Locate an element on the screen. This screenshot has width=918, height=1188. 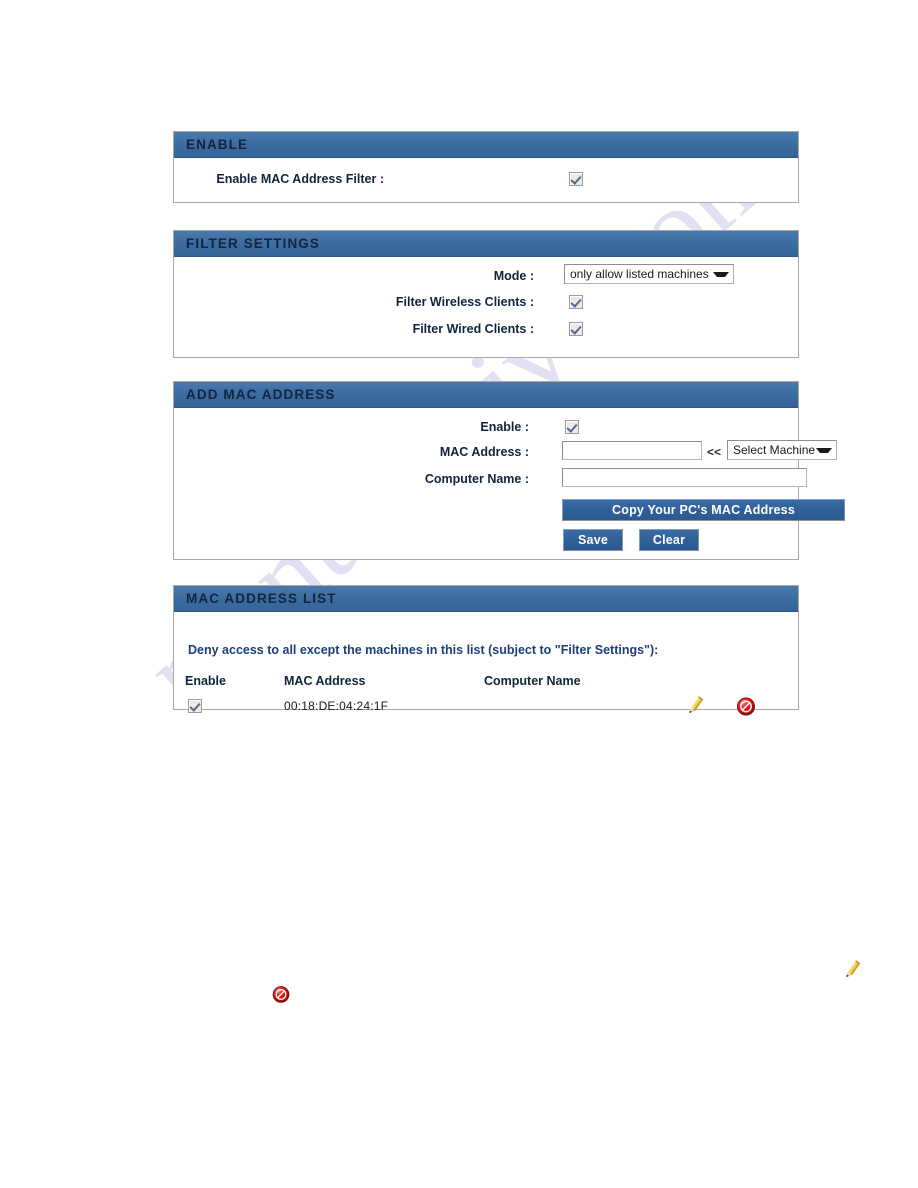
filter-wireless-clients-label: Filter Wireless Clients : is located at coordinates (464, 302).